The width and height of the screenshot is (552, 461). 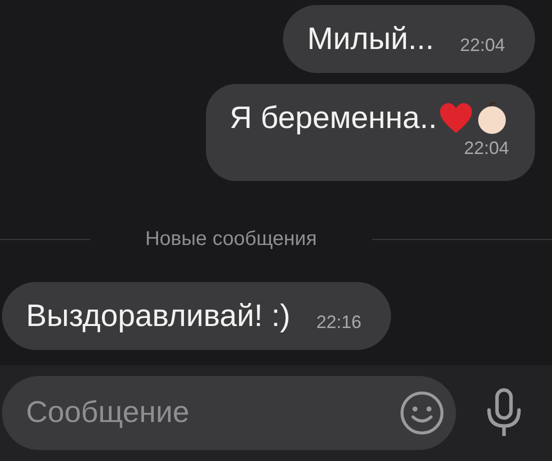 What do you see at coordinates (333, 118) in the screenshot?
I see `message-text: Я беременна..` at bounding box center [333, 118].